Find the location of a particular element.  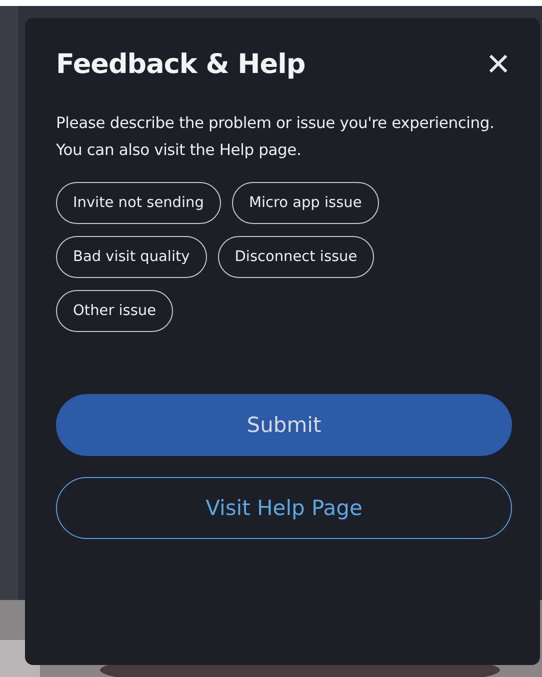

dialog-title: Feedback & Help is located at coordinates (181, 64).